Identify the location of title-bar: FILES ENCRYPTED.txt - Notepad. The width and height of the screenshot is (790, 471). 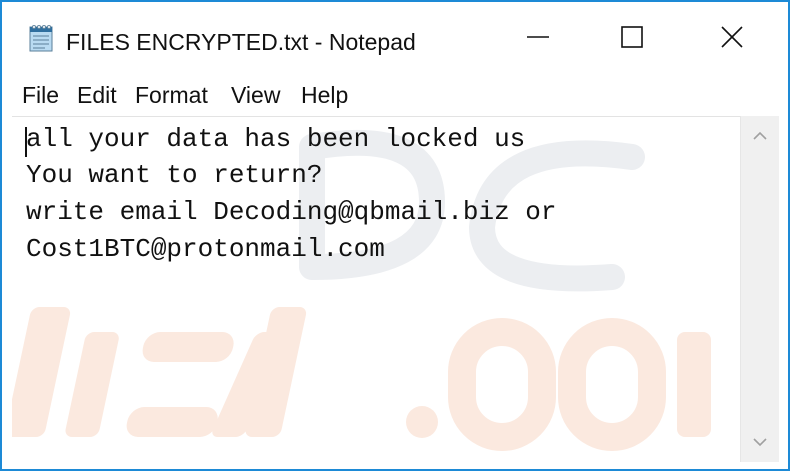
(395, 37).